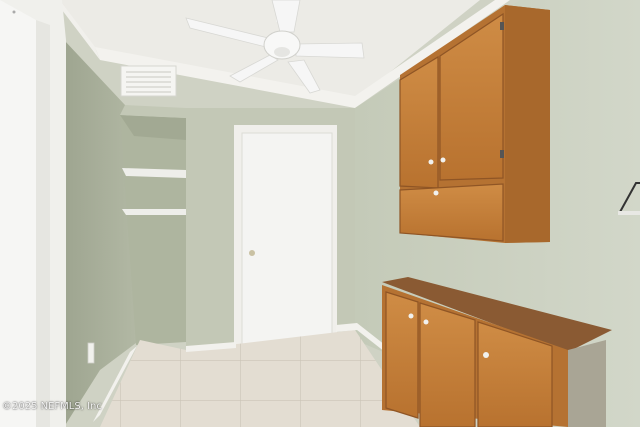 This screenshot has height=427, width=640. I want to click on door-knob, so click(252, 253).